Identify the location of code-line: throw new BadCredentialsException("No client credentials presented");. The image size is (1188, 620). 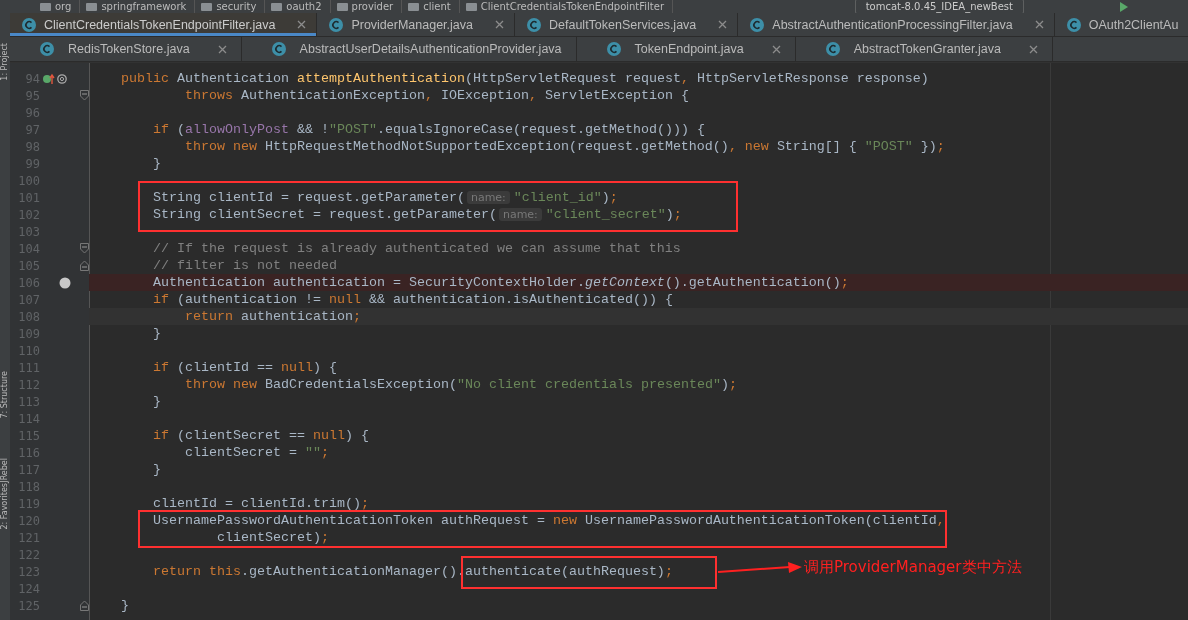
(460, 384).